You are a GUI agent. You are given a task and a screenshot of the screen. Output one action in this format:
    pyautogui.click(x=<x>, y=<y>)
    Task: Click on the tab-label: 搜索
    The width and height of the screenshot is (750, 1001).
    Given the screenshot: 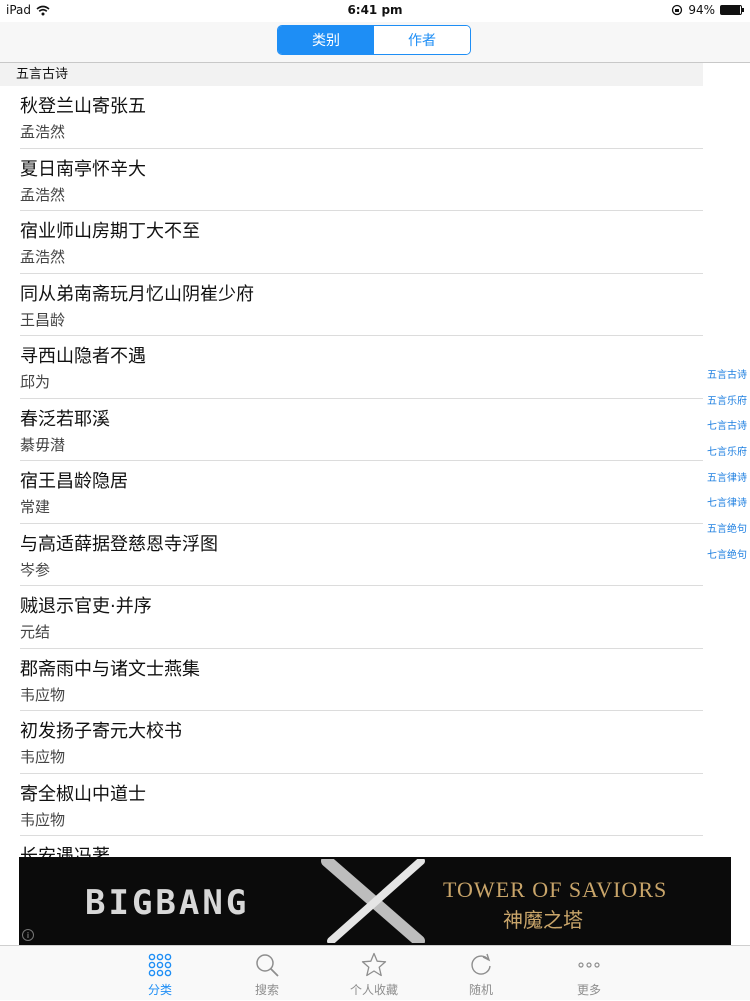 What is the action you would take?
    pyautogui.click(x=266, y=990)
    